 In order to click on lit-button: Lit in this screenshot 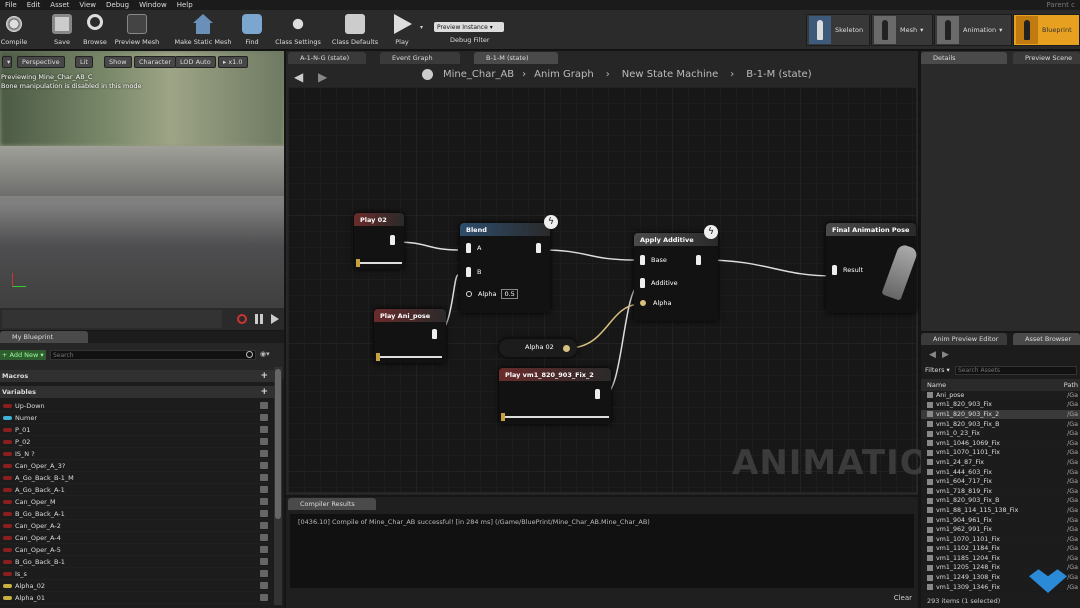, I will do `click(84, 62)`.